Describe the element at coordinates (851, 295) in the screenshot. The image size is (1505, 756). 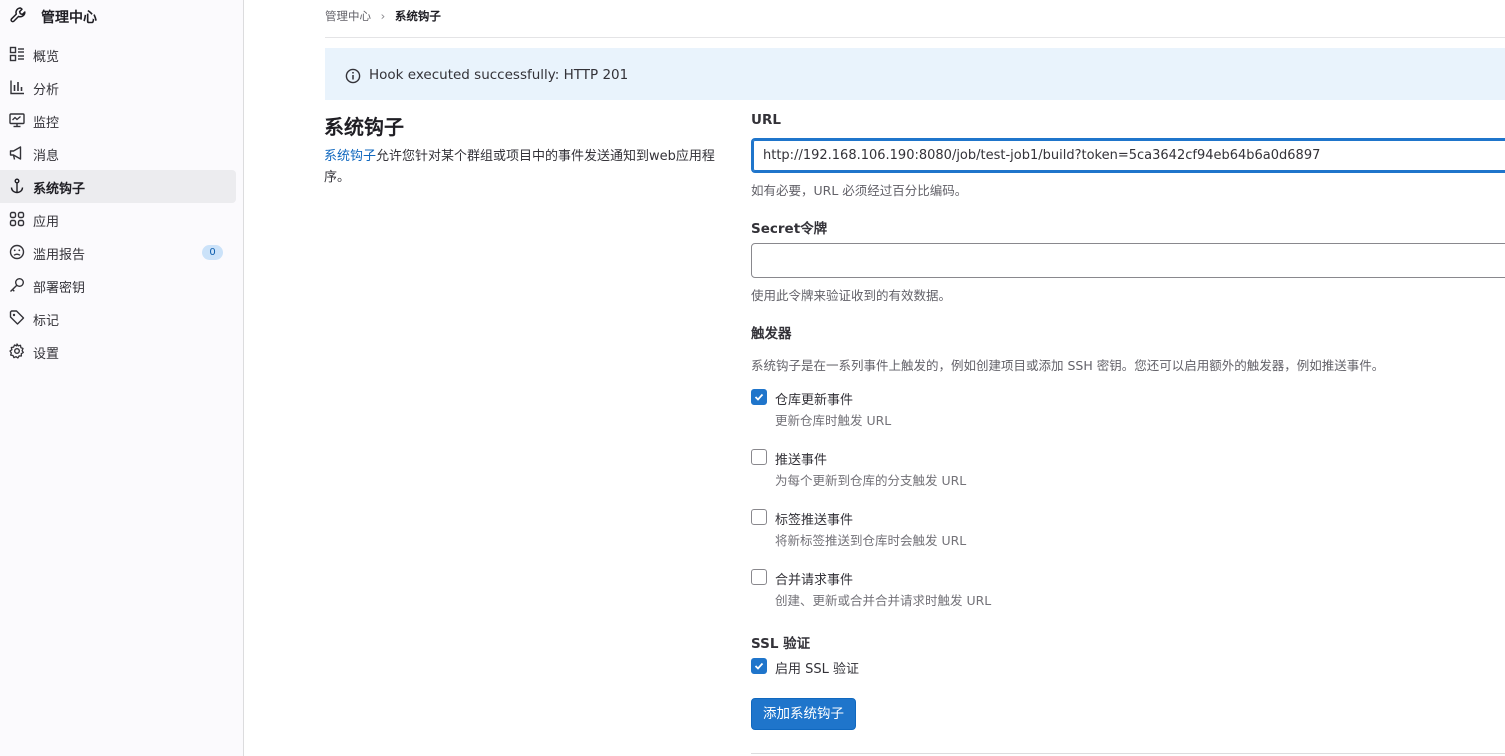
I see `secret-token-help: 使用此令牌来验证收到的有效数据。` at that location.